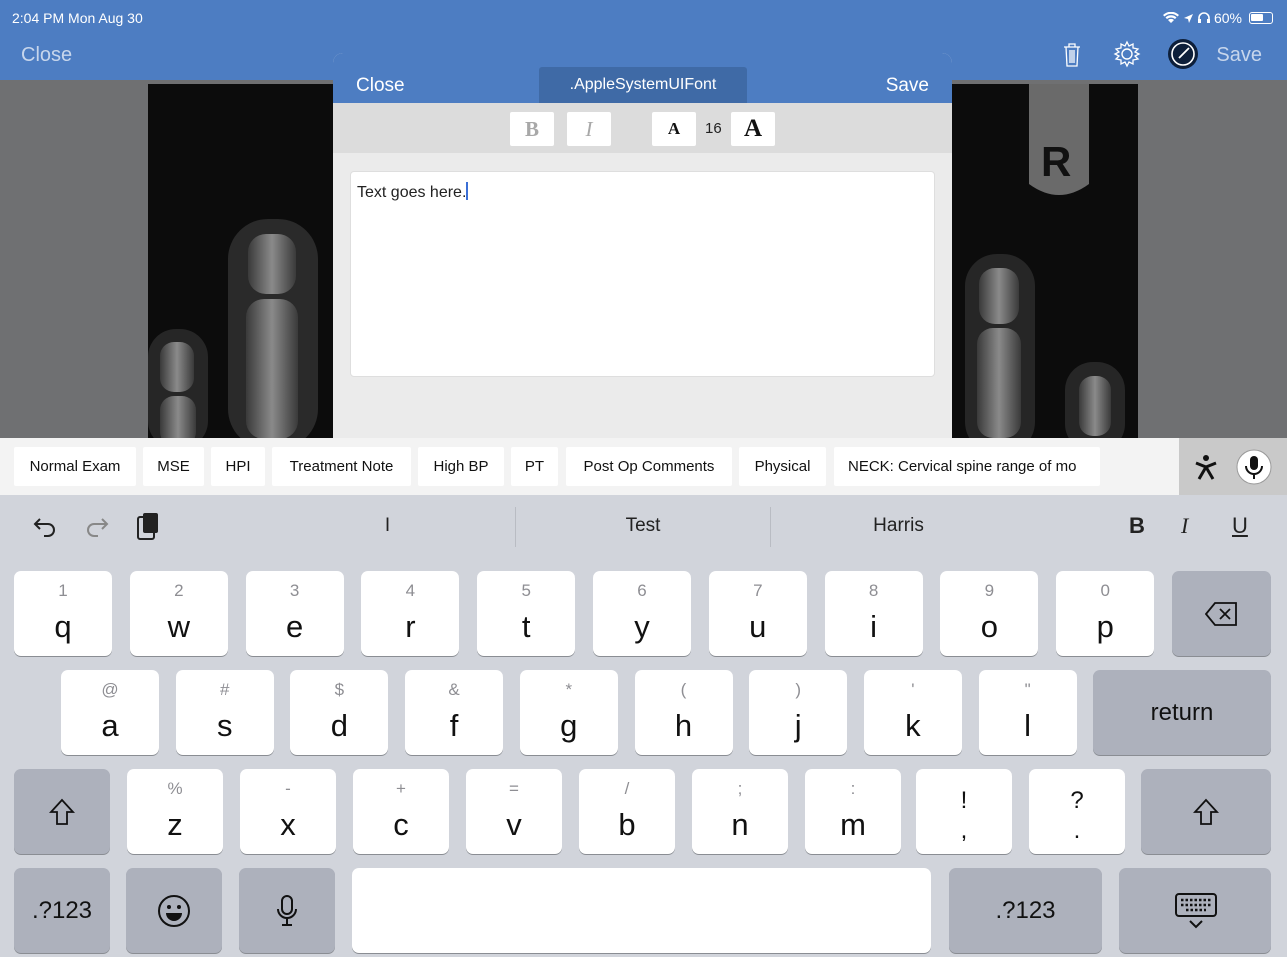  I want to click on key-i: 8i, so click(873, 613).